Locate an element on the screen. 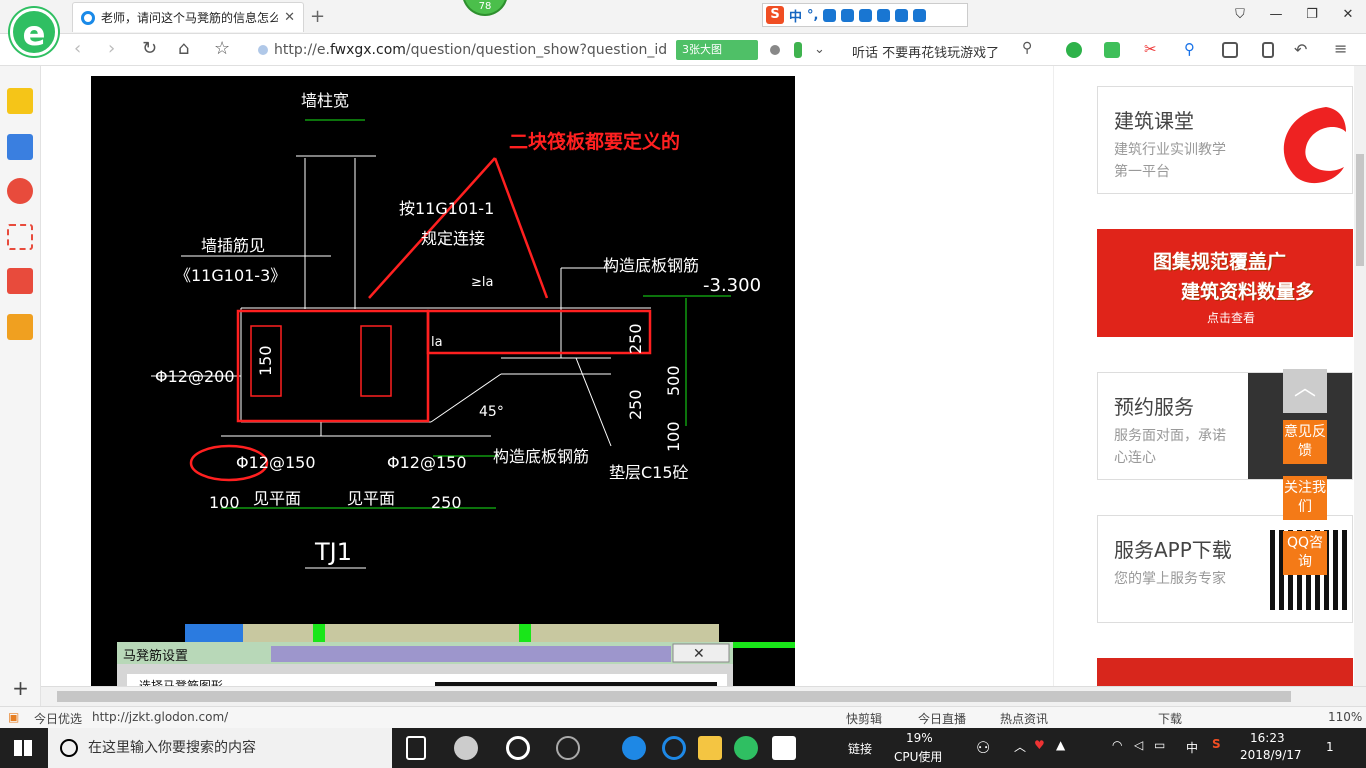  status-picks: 今日优选 is located at coordinates (58, 718).